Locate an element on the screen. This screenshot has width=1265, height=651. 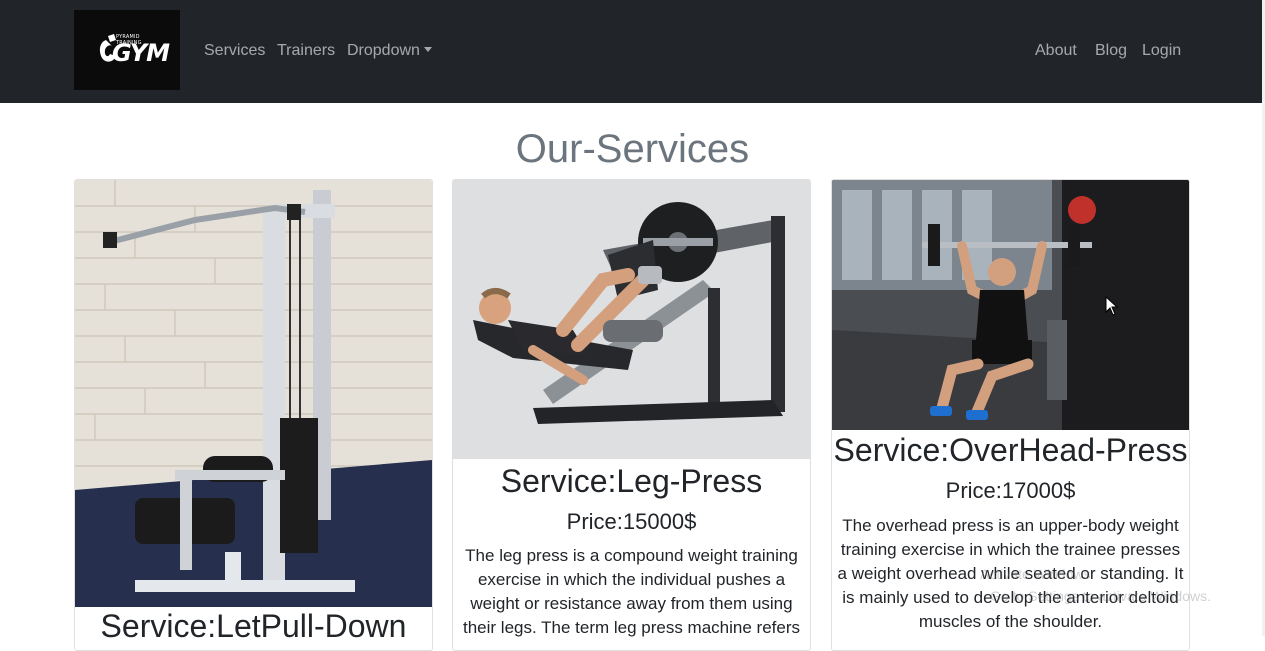
nav-link-login: Login is located at coordinates (1161, 51).